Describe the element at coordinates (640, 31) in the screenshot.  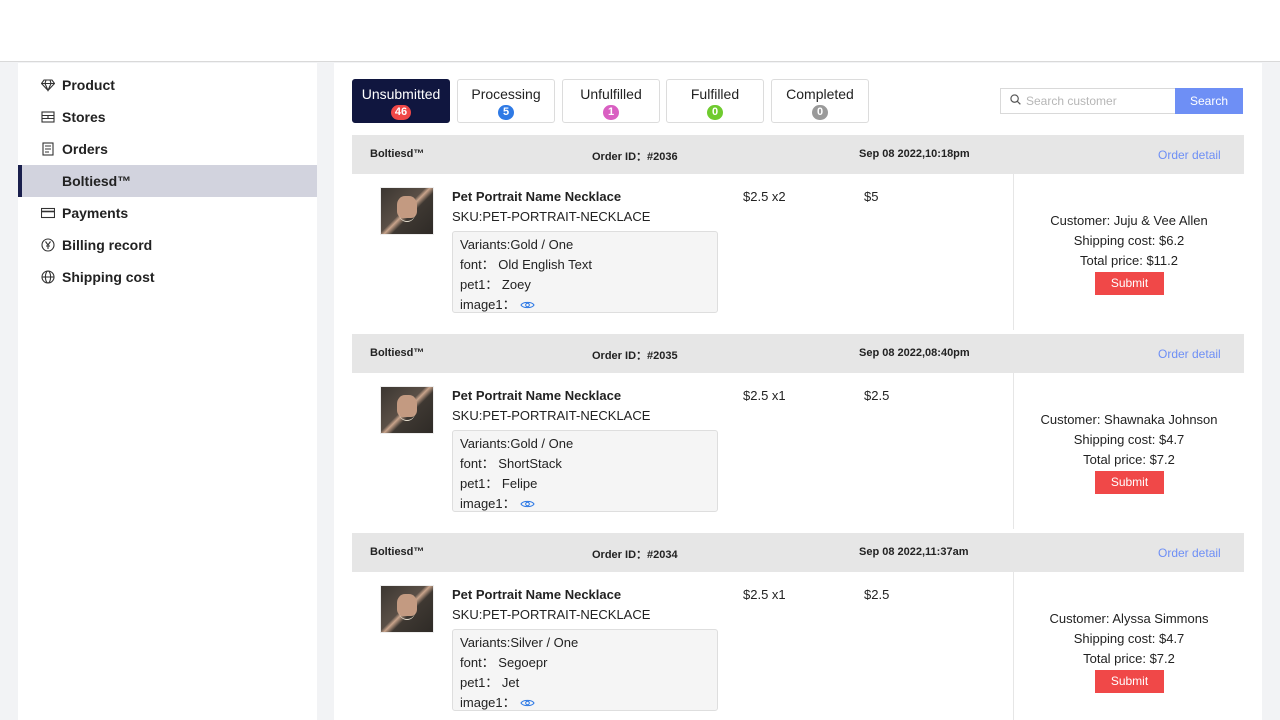
I see `top-header-bar` at that location.